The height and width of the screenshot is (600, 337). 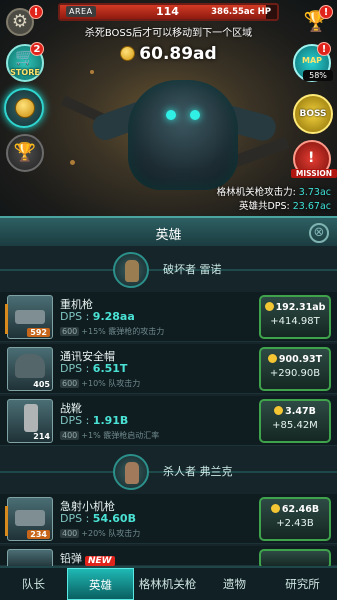 What do you see at coordinates (326, 12) in the screenshot?
I see `achievement-alert-badge: !` at bounding box center [326, 12].